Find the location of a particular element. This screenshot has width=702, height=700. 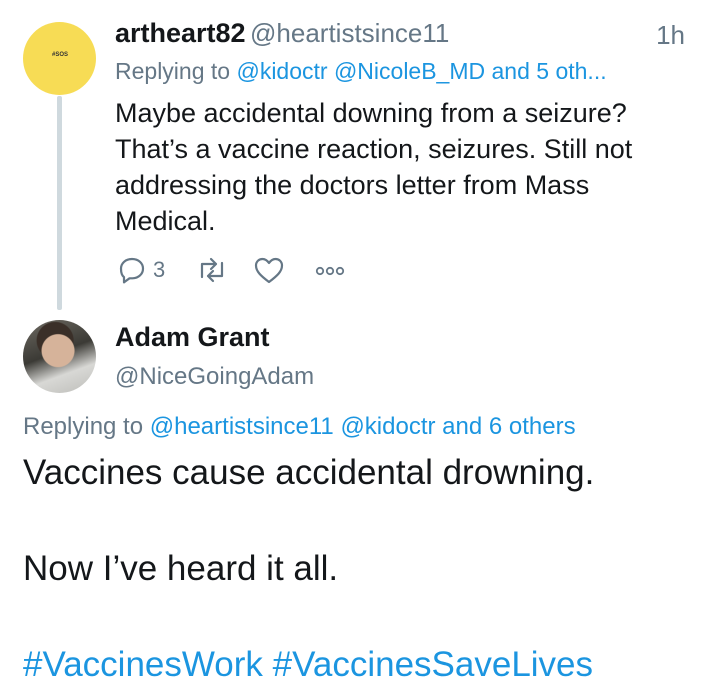

retweet-icon is located at coordinates (212, 270).